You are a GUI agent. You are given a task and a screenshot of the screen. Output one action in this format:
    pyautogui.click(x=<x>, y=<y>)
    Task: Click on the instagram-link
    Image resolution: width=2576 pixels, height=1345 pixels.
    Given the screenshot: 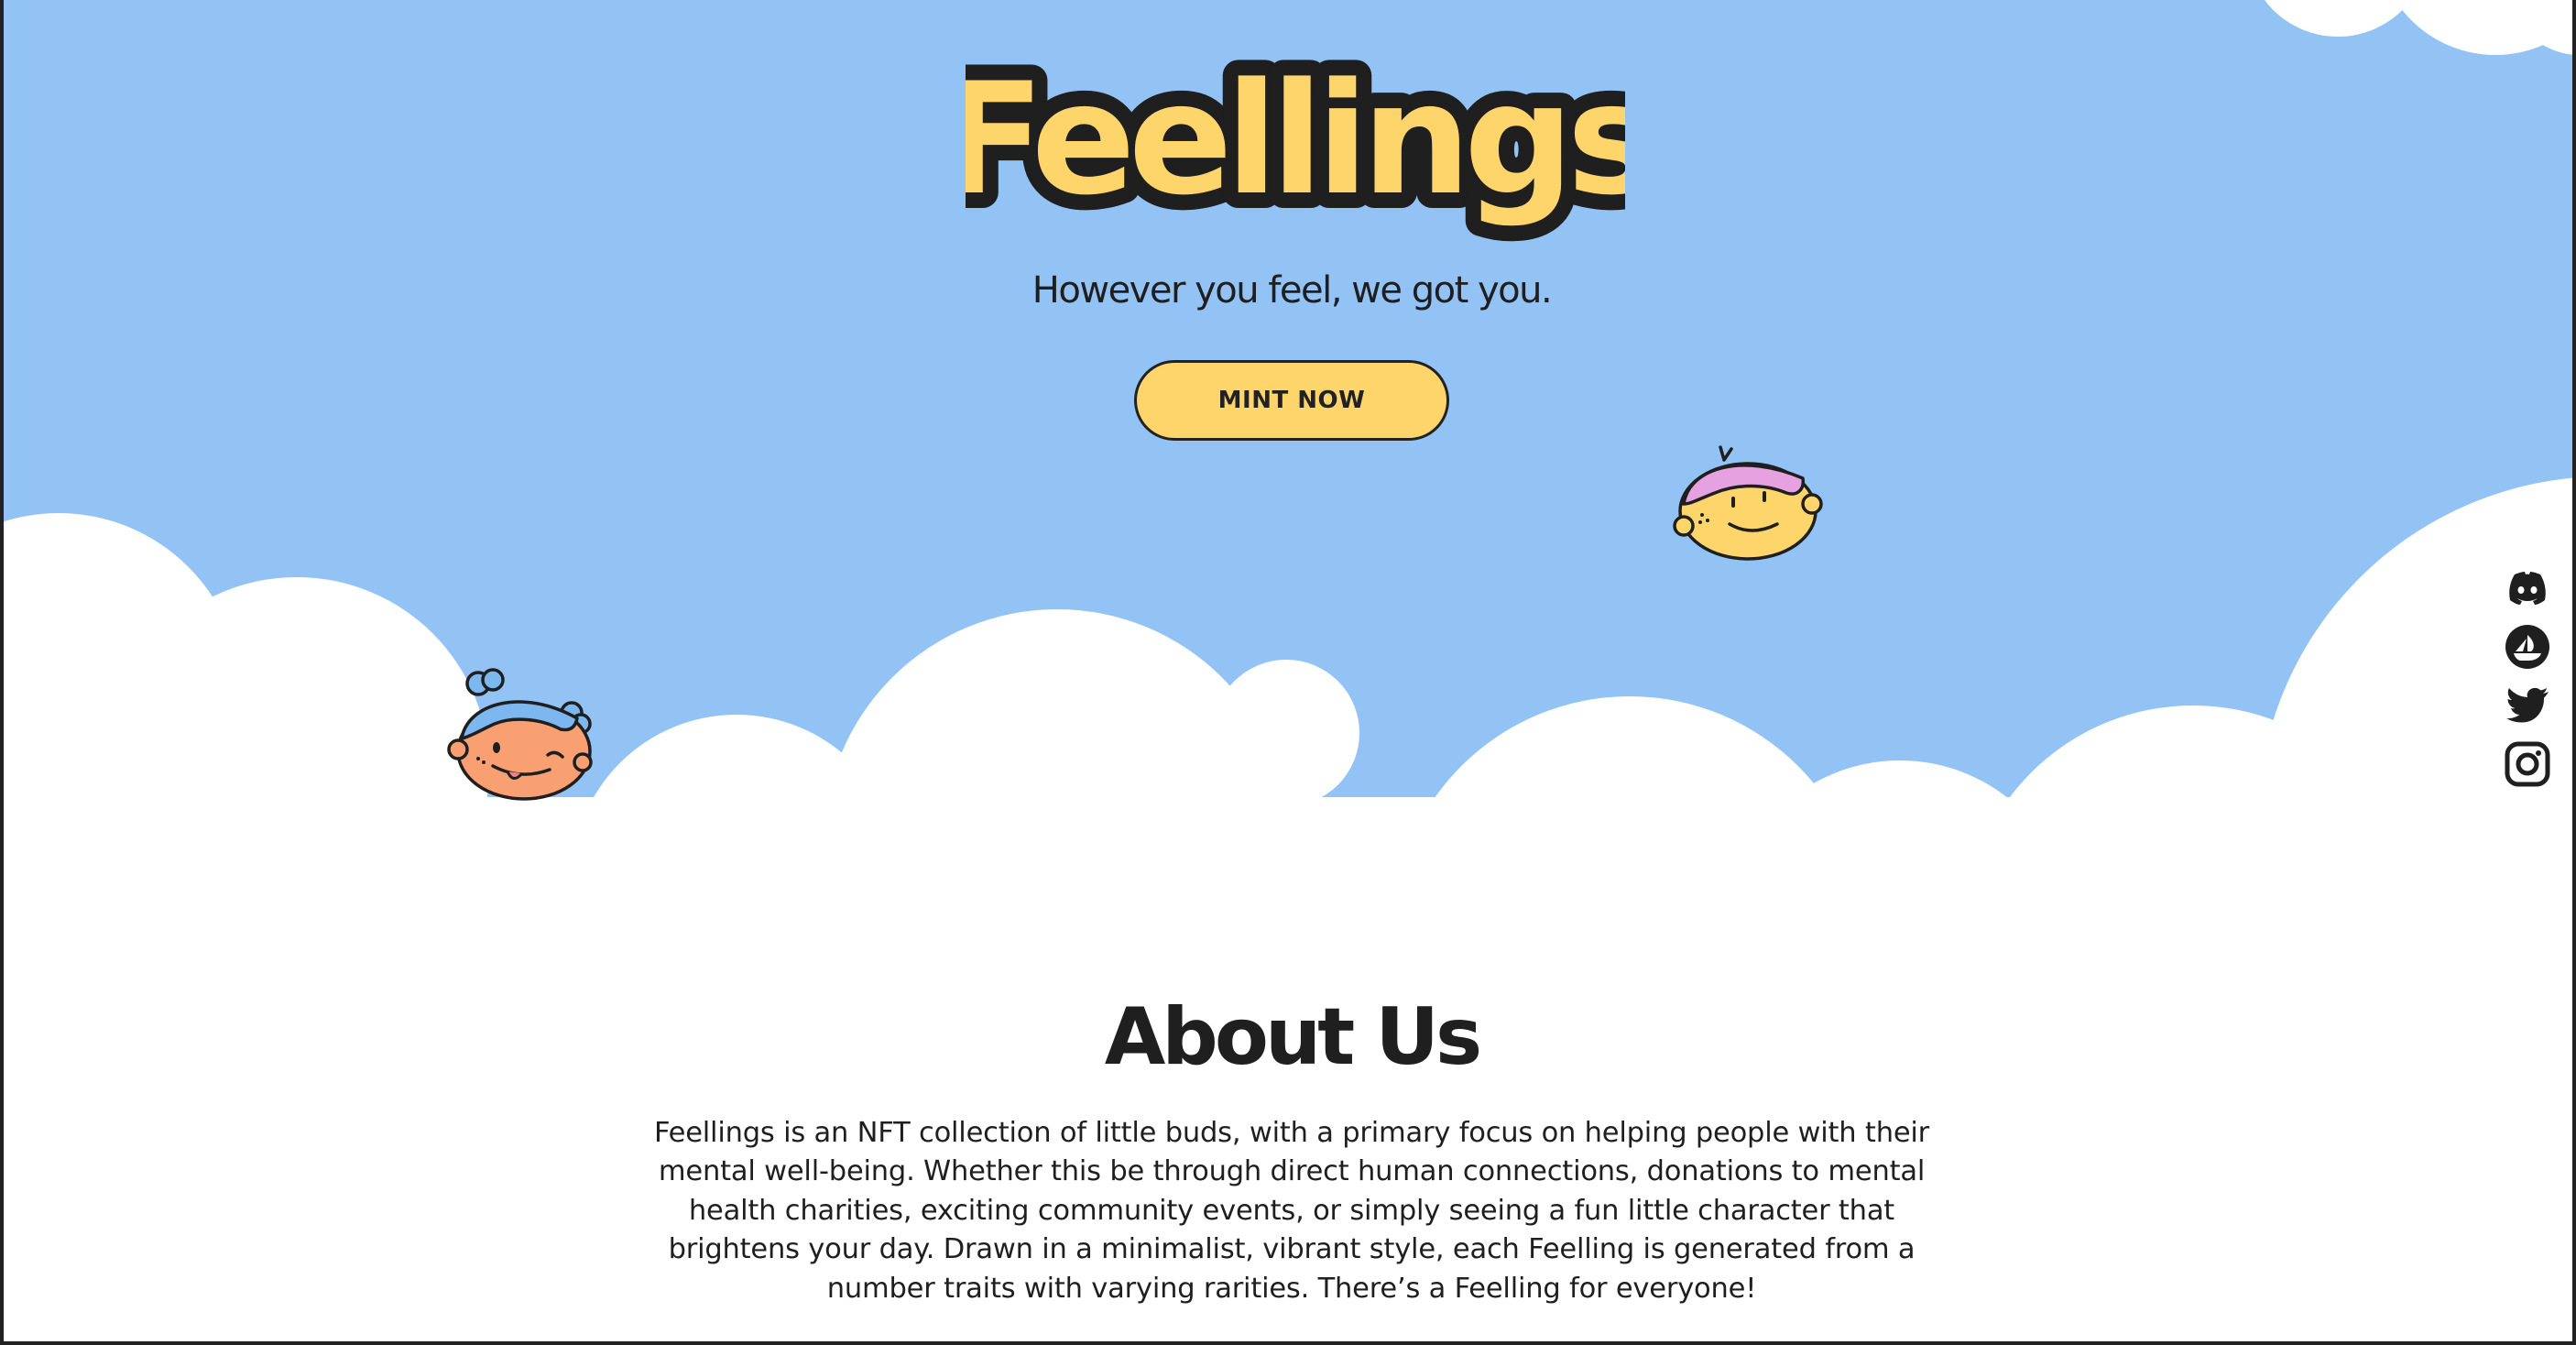 What is the action you would take?
    pyautogui.click(x=2528, y=764)
    